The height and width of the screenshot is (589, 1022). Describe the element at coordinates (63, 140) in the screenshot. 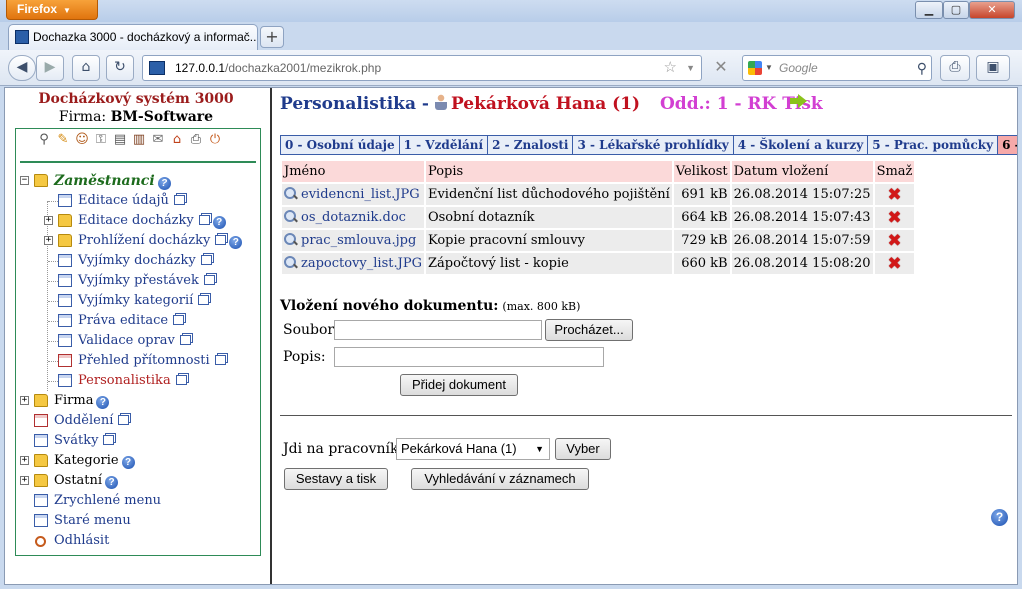

I see `pencil-icon: ✎` at that location.